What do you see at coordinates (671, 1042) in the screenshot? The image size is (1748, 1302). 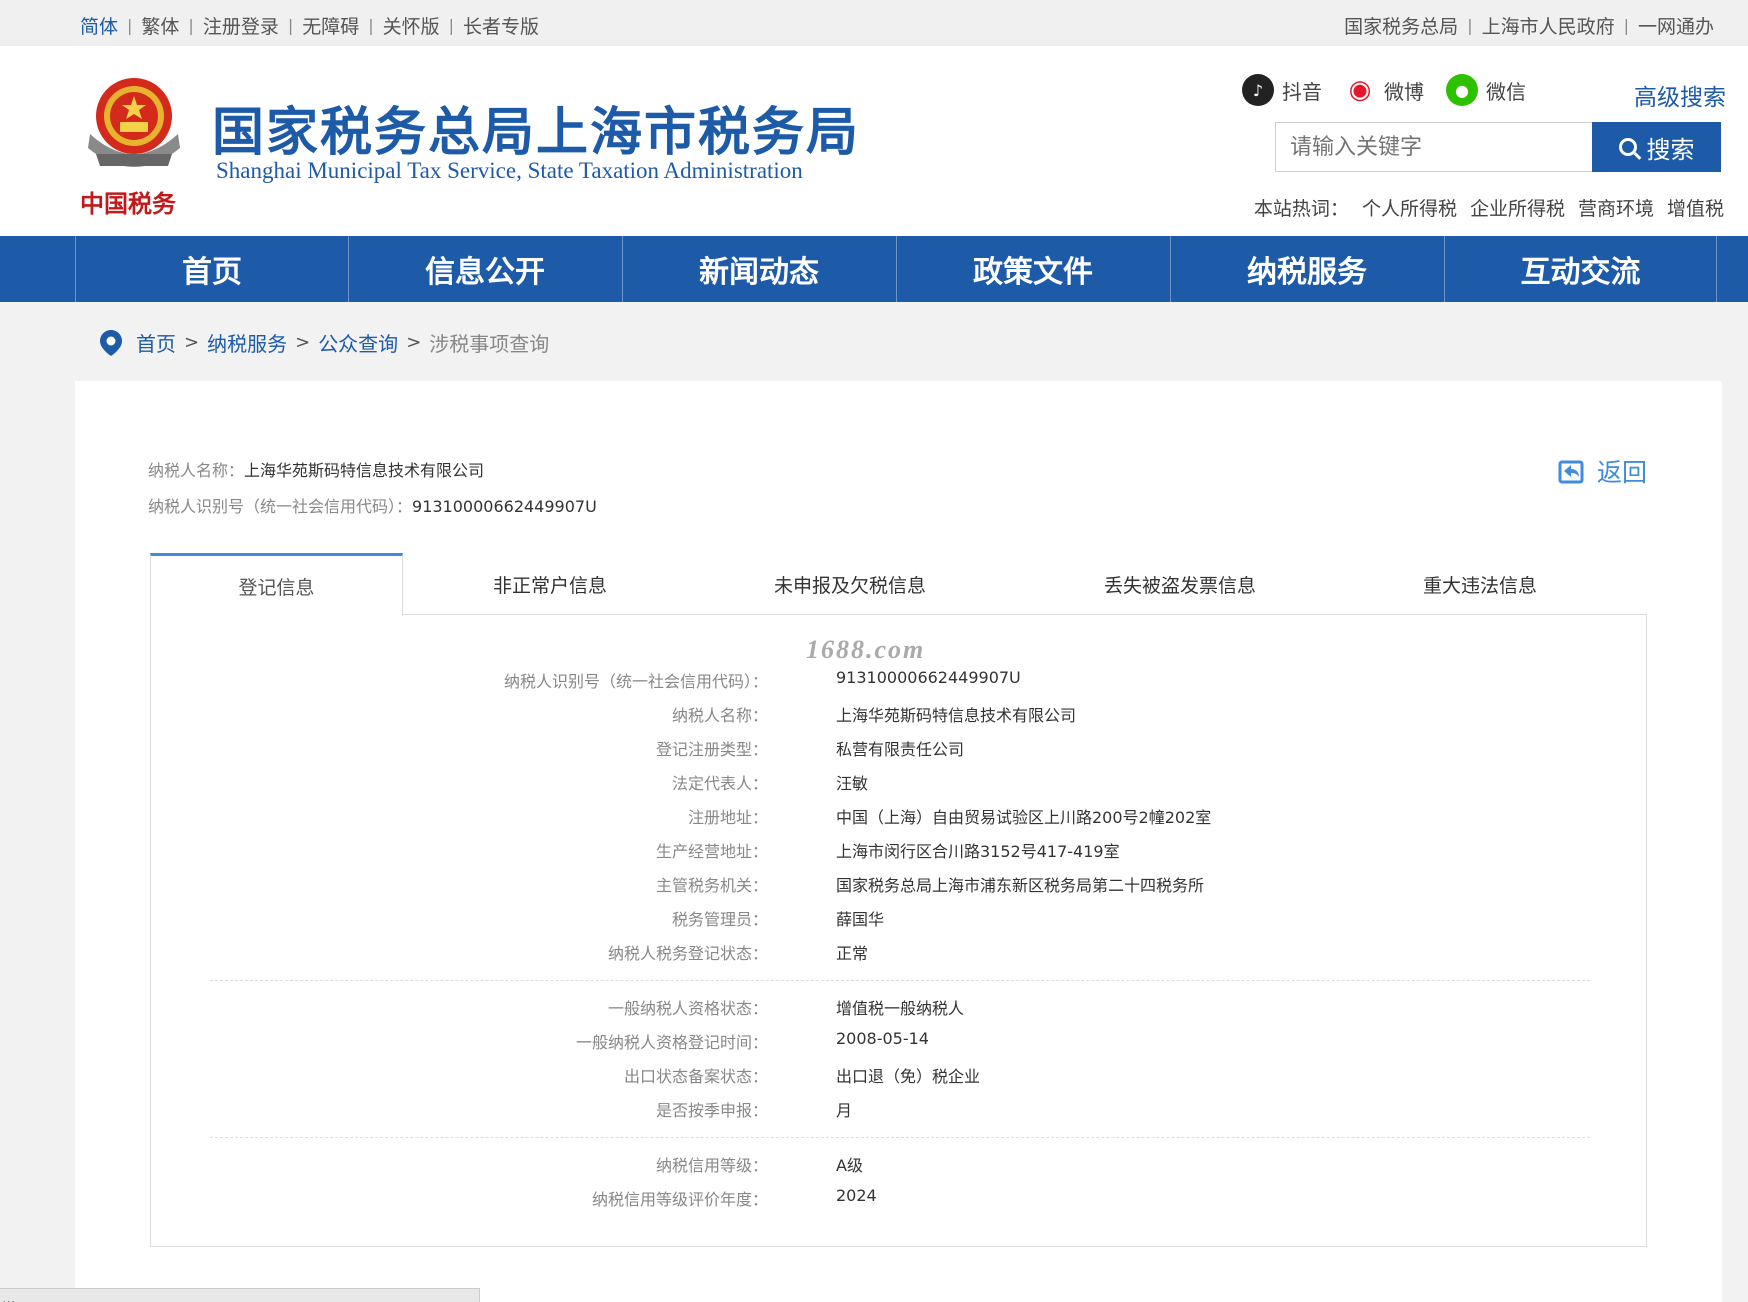 I see `info-label: 一般纳税人资格登记时间：` at bounding box center [671, 1042].